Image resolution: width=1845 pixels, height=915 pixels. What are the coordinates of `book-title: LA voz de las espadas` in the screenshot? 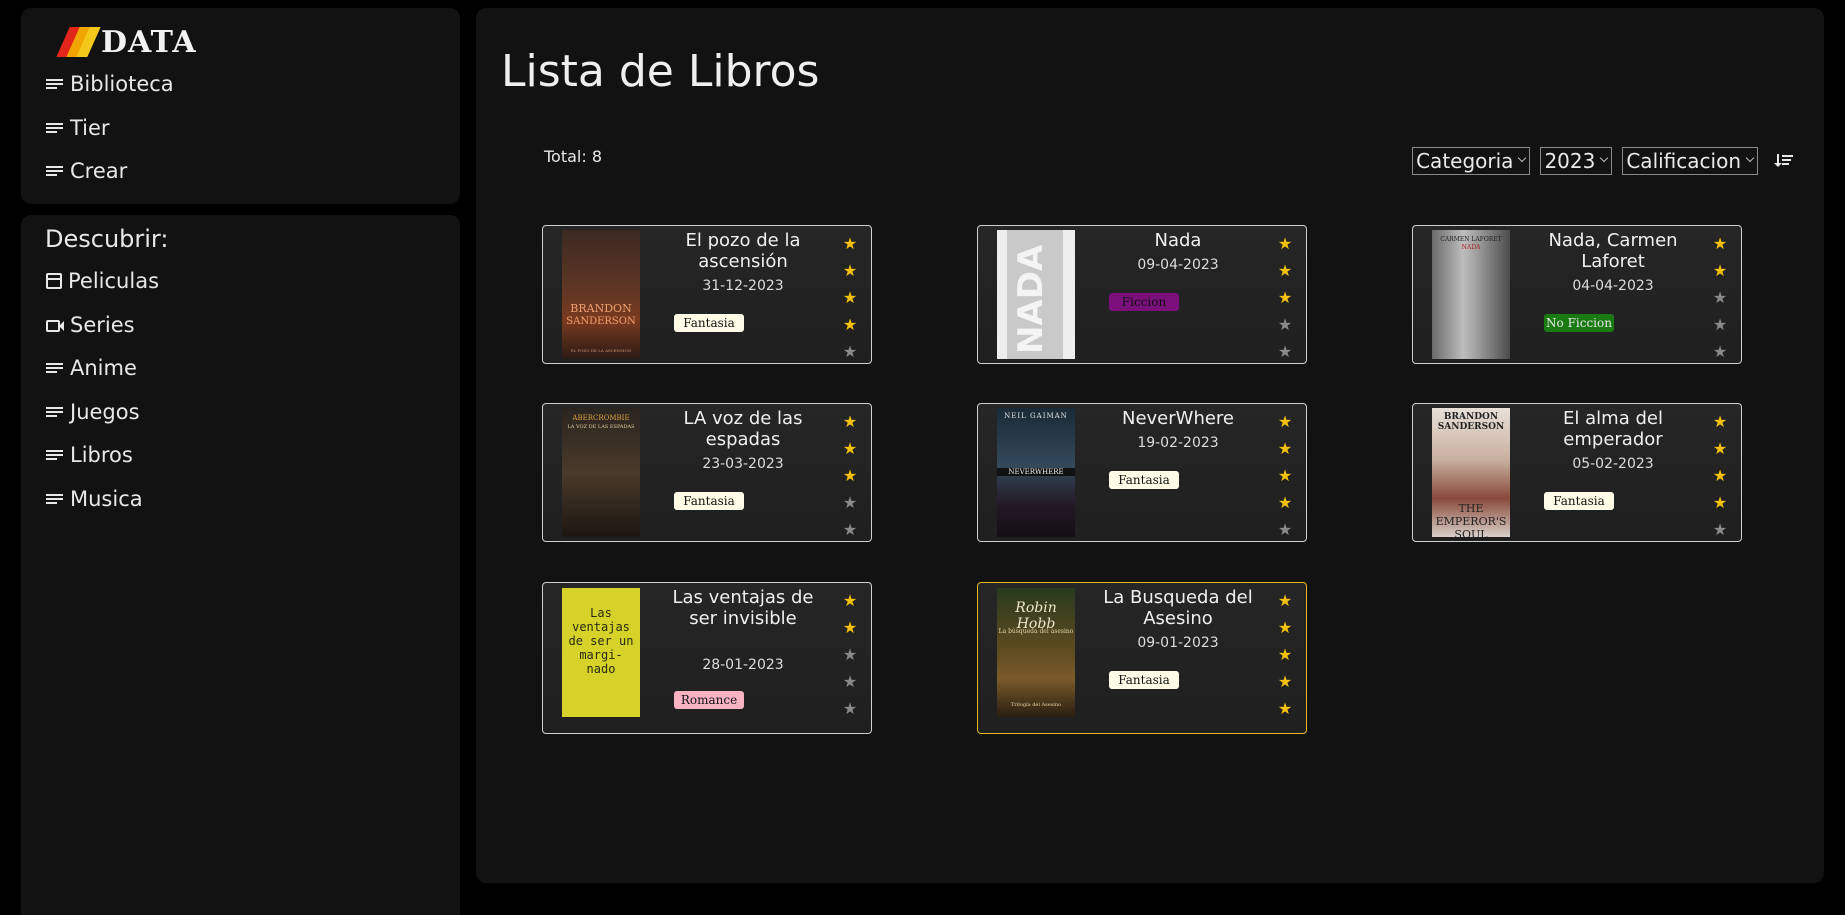 It's located at (743, 429).